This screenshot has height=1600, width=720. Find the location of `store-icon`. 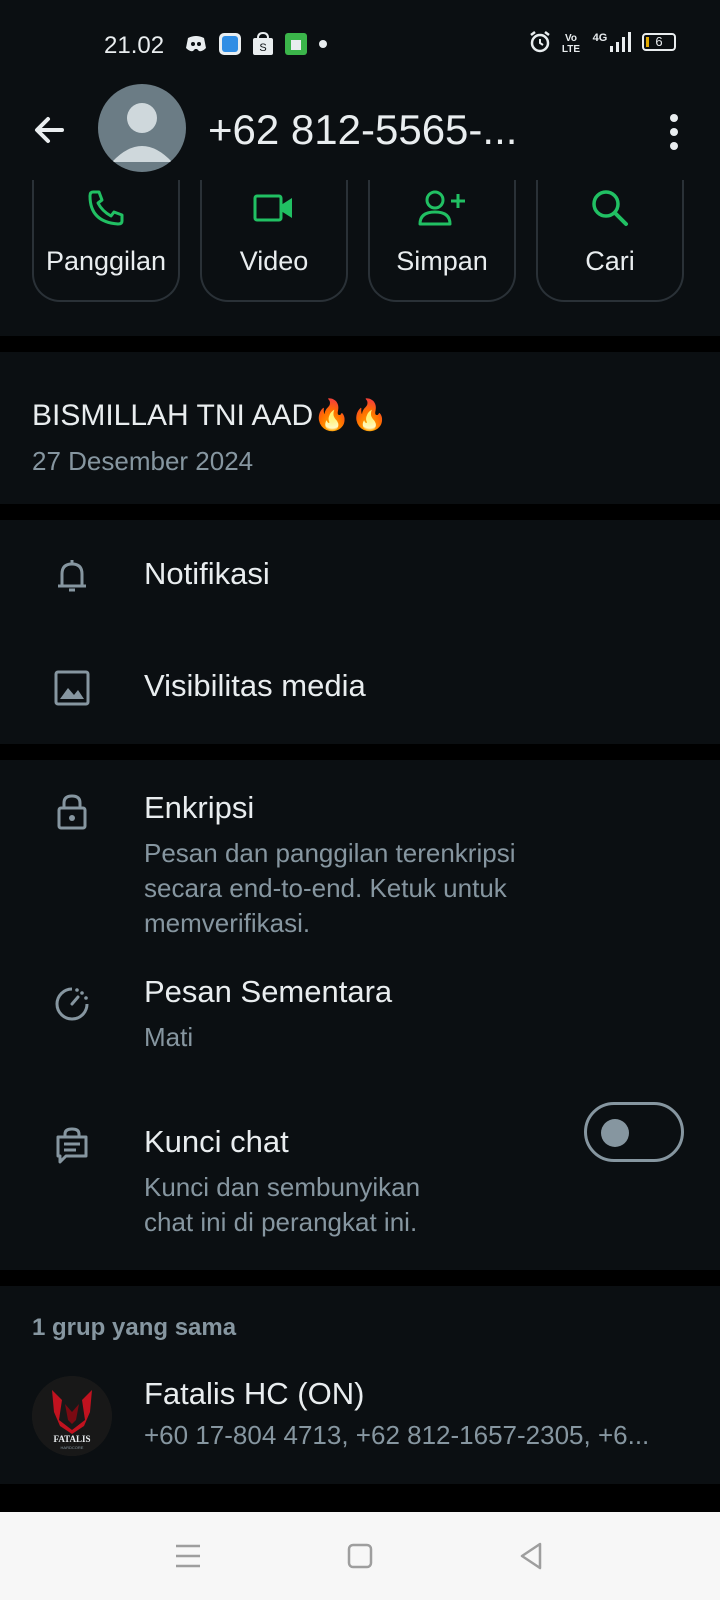

store-icon is located at coordinates (296, 44).